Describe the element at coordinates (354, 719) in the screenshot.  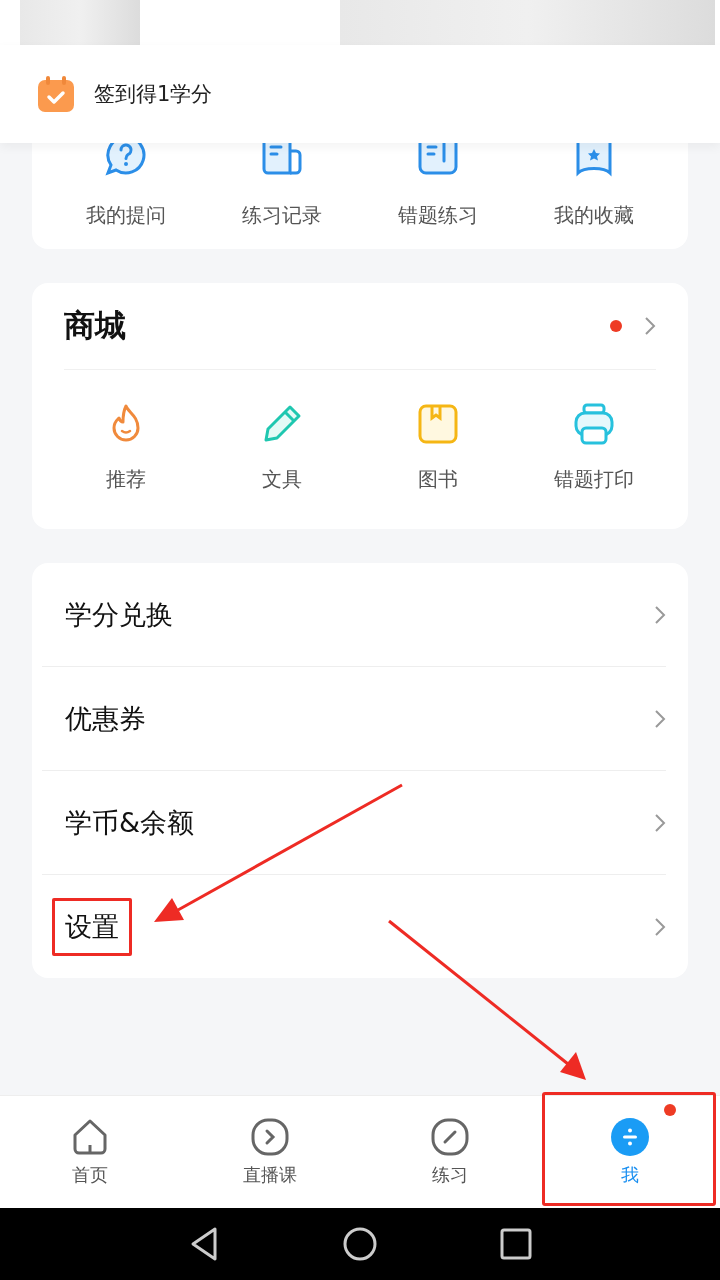
I see `menu-item: 优惠券` at that location.